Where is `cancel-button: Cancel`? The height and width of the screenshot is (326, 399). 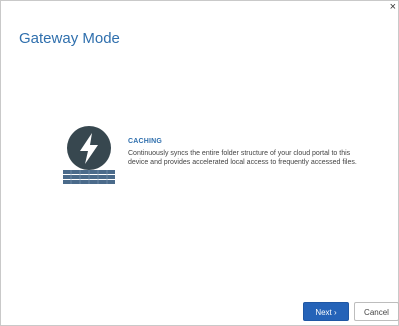 cancel-button: Cancel is located at coordinates (376, 311).